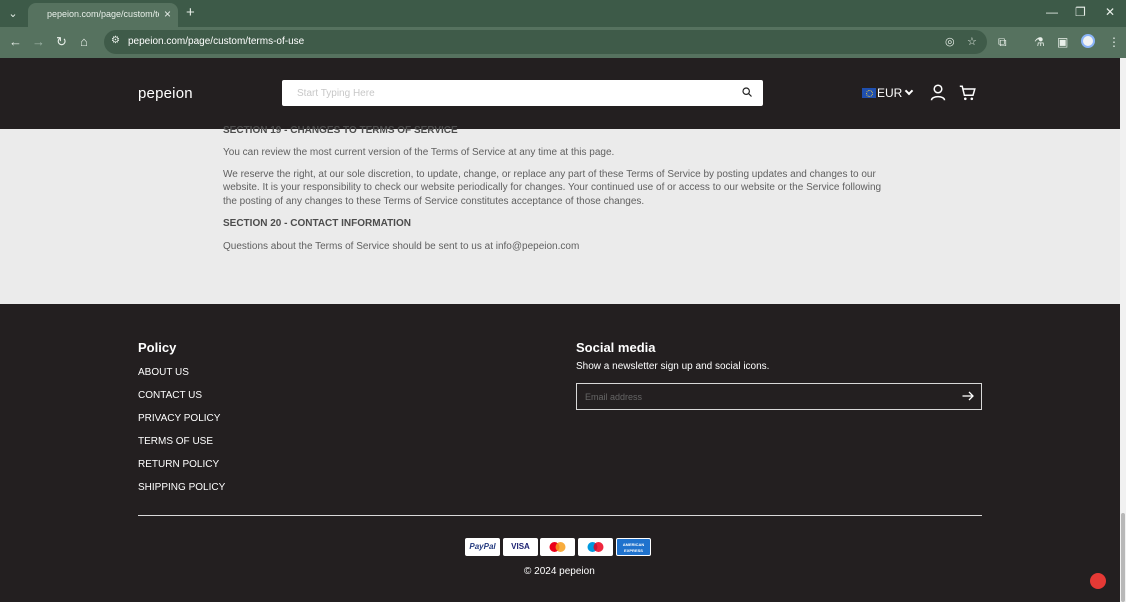 The height and width of the screenshot is (602, 1126). What do you see at coordinates (178, 464) in the screenshot?
I see `return-policy-link: RETURN POLICY` at bounding box center [178, 464].